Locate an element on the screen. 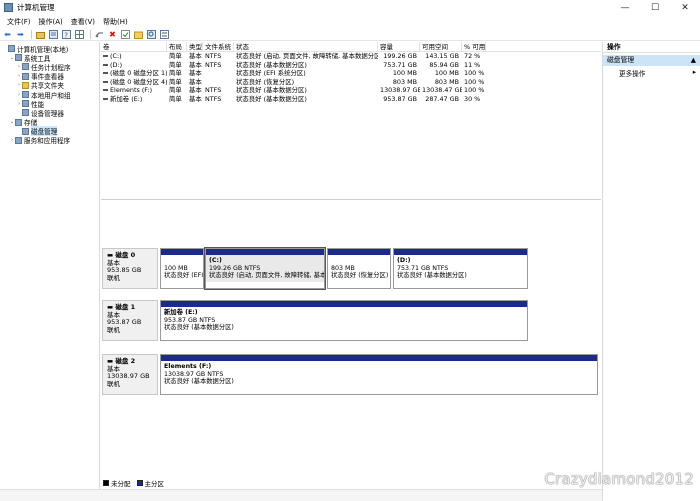  connect-icon is located at coordinates (99, 34).